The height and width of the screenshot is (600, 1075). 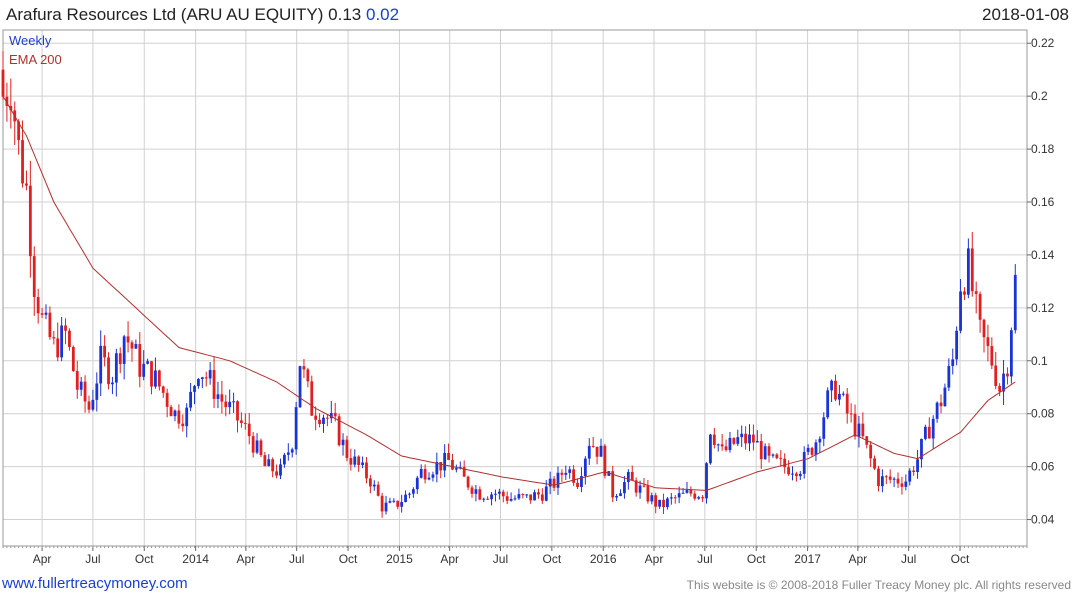 What do you see at coordinates (603, 559) in the screenshot?
I see `x-tick-label: 2016` at bounding box center [603, 559].